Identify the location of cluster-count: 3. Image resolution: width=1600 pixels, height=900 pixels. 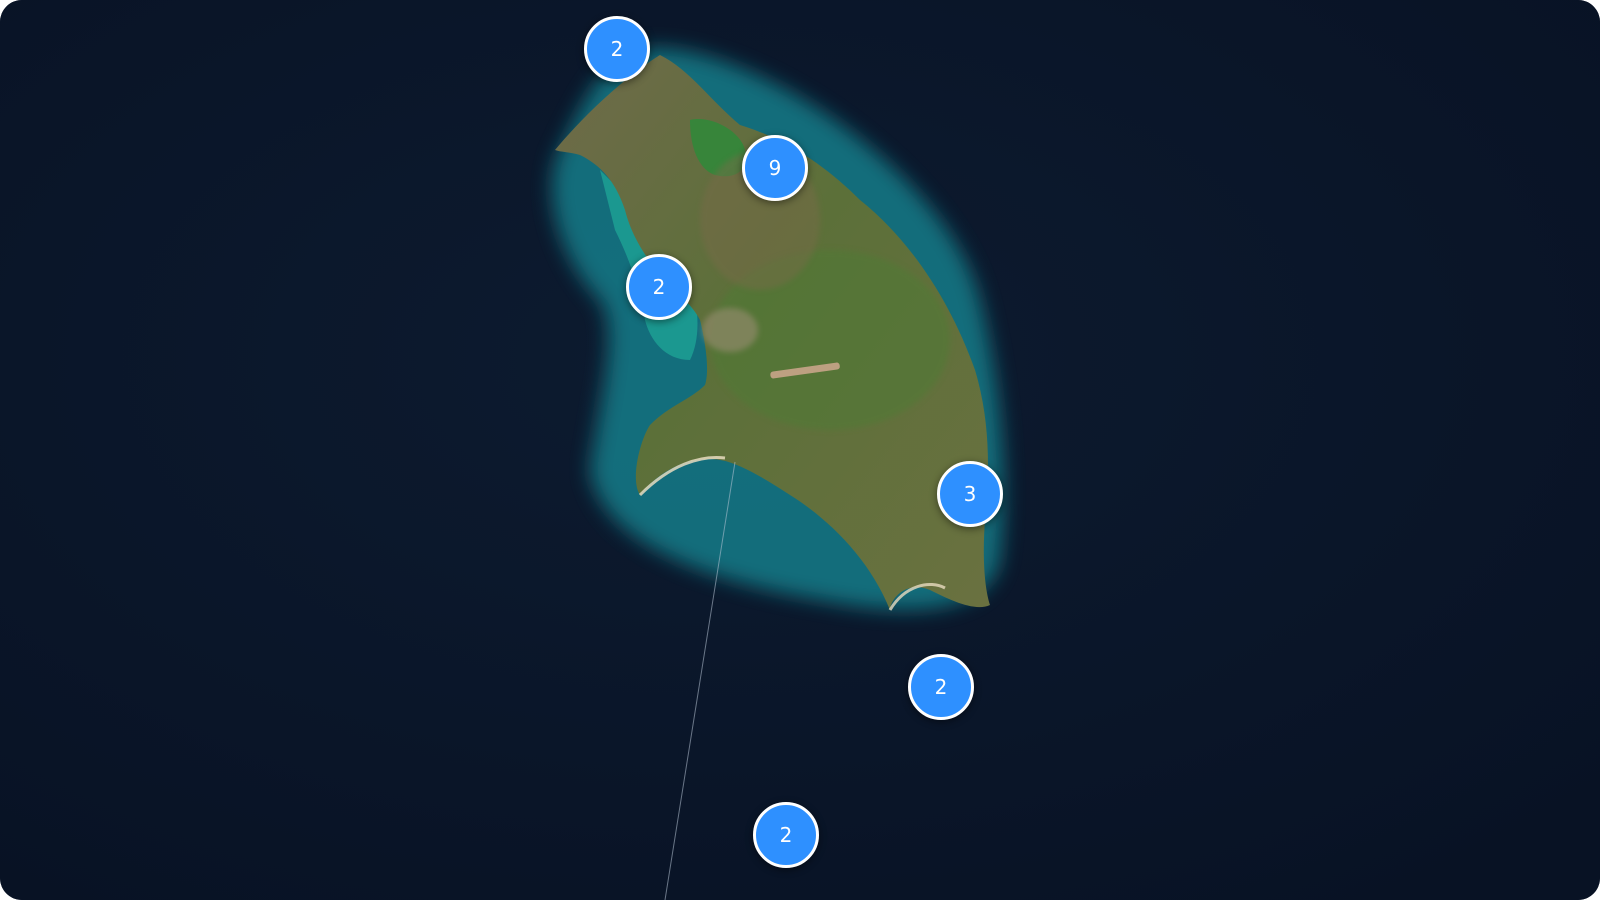
(970, 494).